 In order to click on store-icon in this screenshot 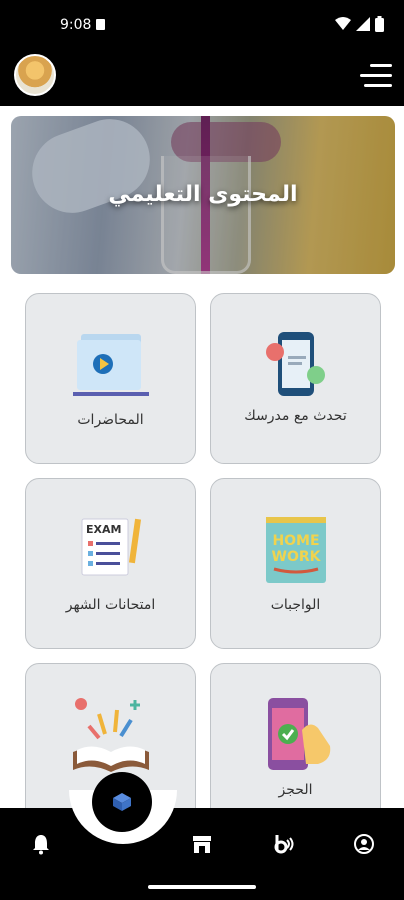, I will do `click(202, 844)`.